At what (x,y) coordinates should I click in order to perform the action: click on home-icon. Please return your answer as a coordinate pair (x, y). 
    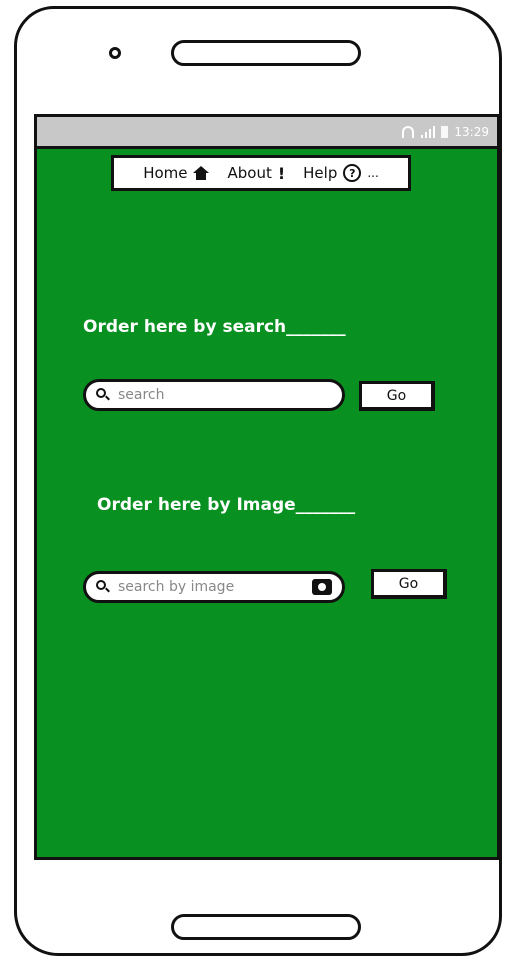
    Looking at the image, I should click on (201, 173).